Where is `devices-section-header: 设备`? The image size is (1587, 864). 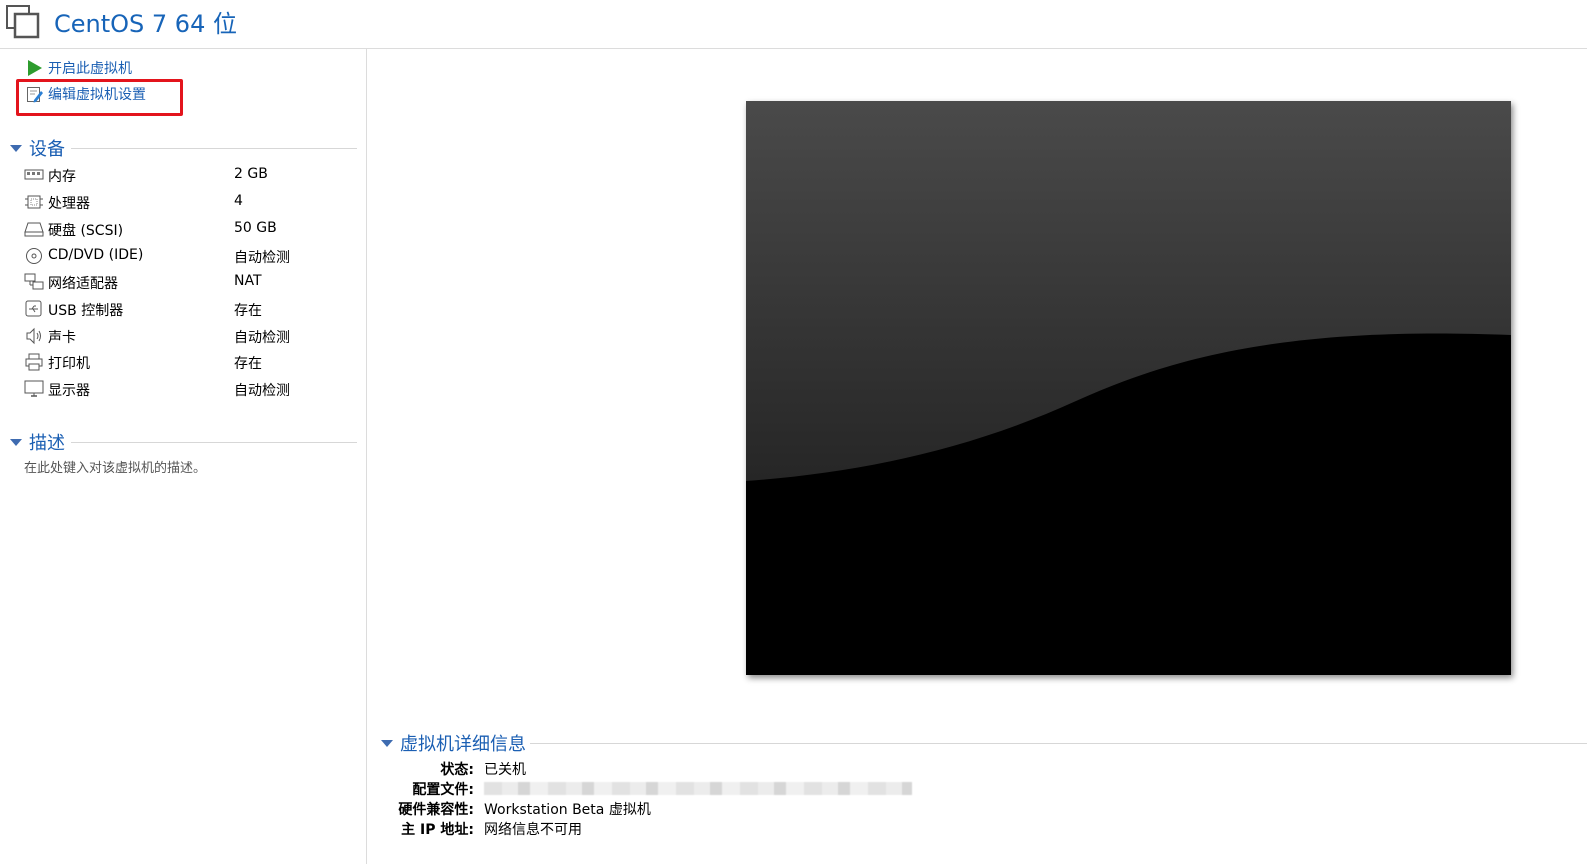 devices-section-header: 设备 is located at coordinates (183, 148).